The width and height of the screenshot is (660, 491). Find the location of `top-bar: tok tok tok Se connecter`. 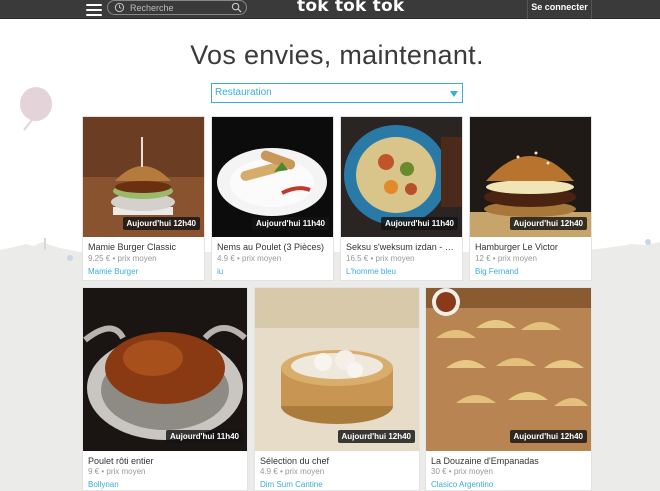

top-bar: tok tok tok Se connecter is located at coordinates (330, 9).